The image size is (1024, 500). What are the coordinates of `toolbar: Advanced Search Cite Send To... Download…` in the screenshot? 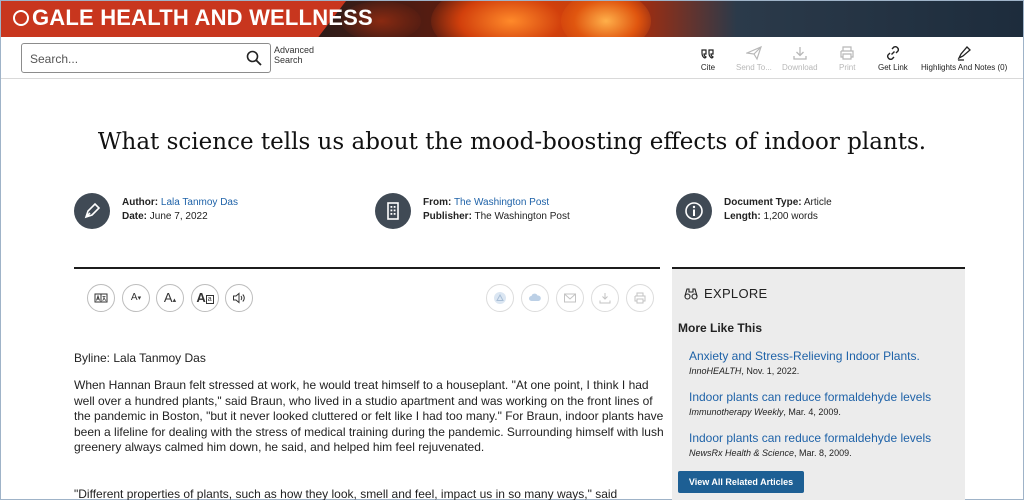 It's located at (512, 58).